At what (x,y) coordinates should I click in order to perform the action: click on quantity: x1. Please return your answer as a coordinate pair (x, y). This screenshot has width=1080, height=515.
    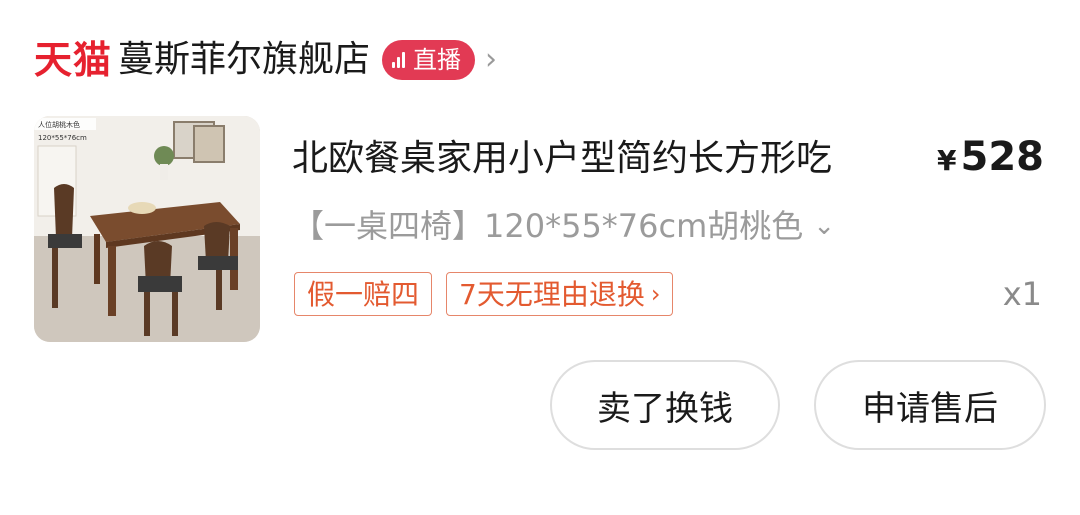
    Looking at the image, I should click on (1022, 294).